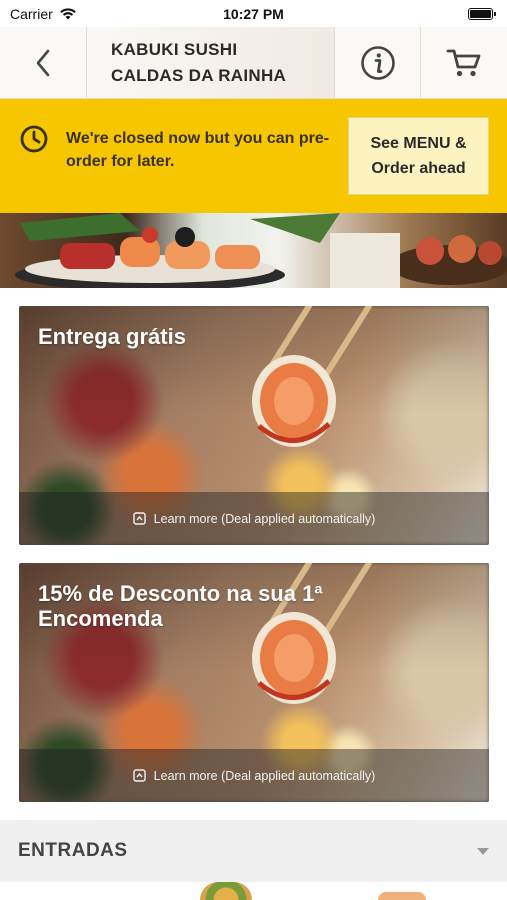 The image size is (507, 900). What do you see at coordinates (31, 13) in the screenshot?
I see `carrier-label: Carrier` at bounding box center [31, 13].